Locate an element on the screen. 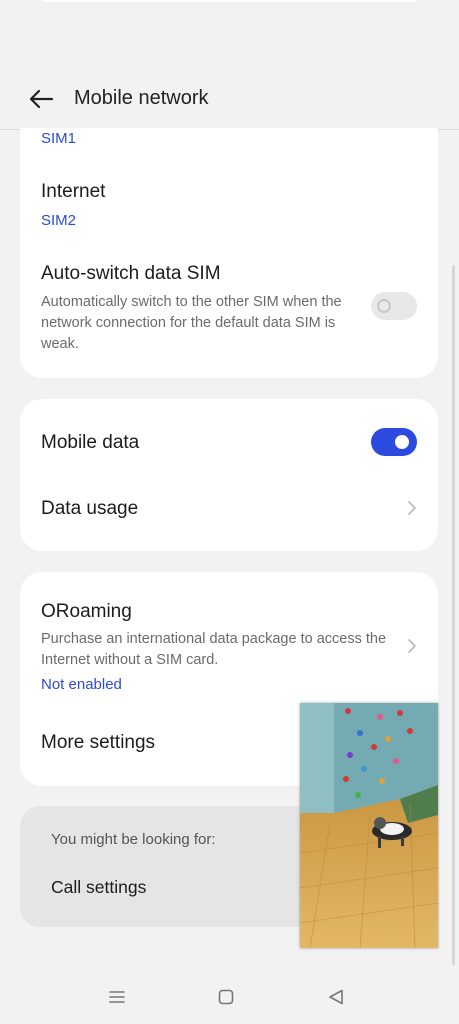 The height and width of the screenshot is (1024, 459). call-settings-link: Call settings is located at coordinates (98, 887).